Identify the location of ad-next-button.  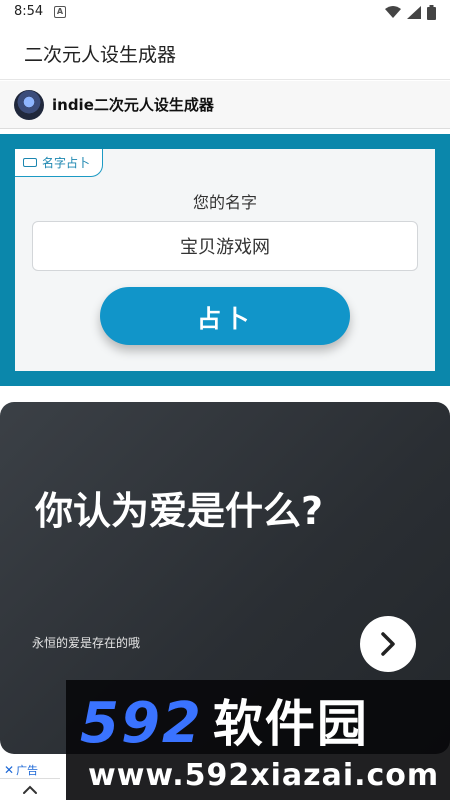
(388, 644).